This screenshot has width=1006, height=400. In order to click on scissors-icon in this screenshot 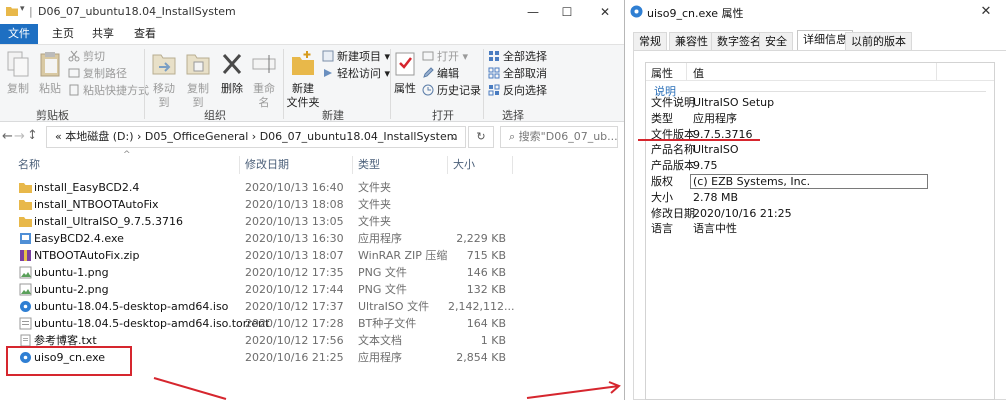, I will do `click(74, 56)`.